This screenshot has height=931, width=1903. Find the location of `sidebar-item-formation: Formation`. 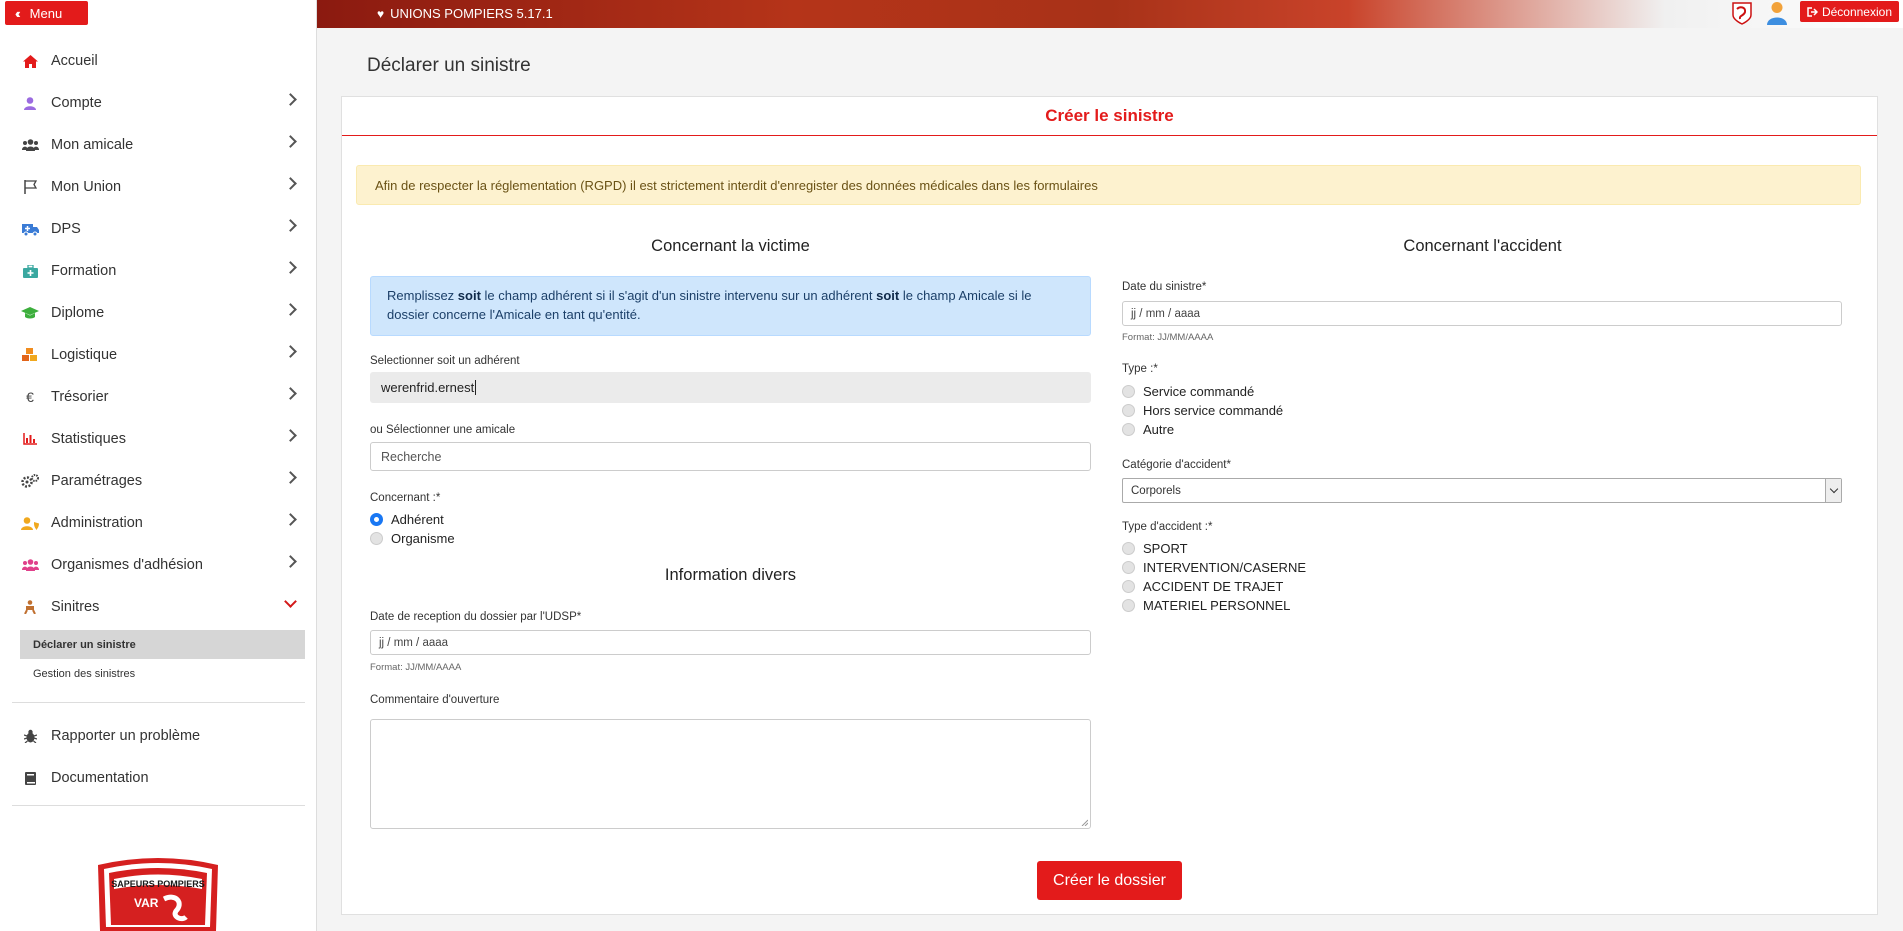

sidebar-item-formation: Formation is located at coordinates (158, 271).